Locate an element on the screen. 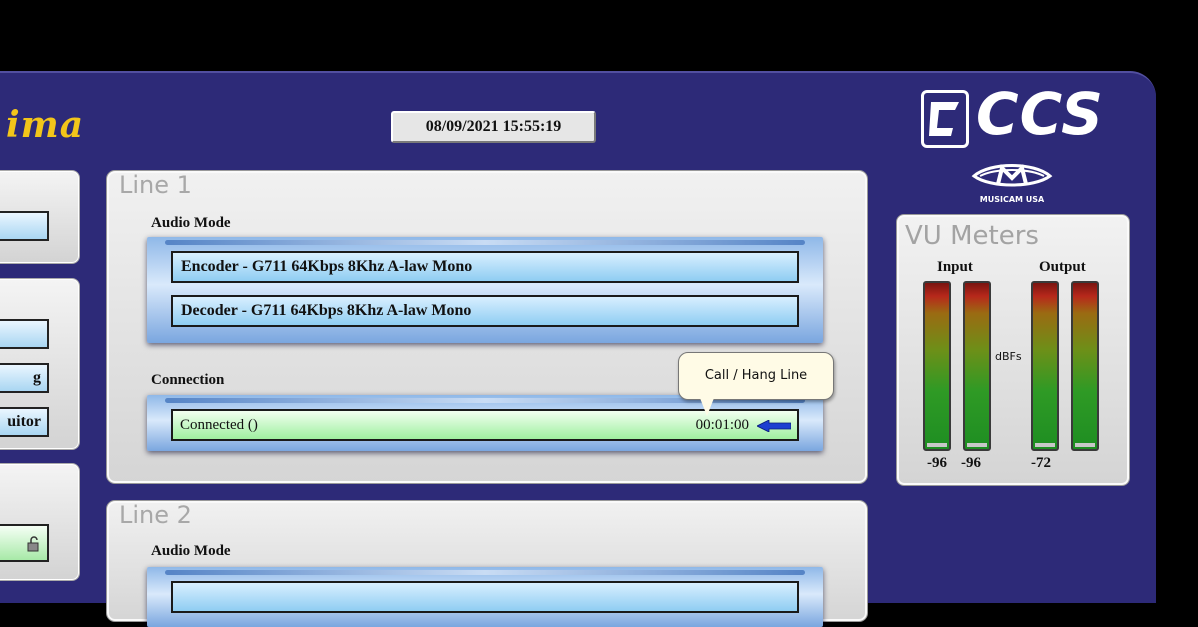  left-panel-2: g uitor is located at coordinates (40, 364).